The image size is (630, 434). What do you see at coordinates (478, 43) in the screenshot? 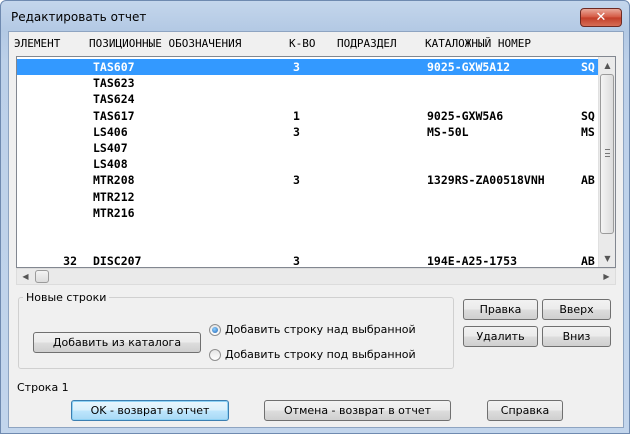
I see `column-header-catalog-number: КАТАЛОЖНЫЙ НОМЕР` at bounding box center [478, 43].